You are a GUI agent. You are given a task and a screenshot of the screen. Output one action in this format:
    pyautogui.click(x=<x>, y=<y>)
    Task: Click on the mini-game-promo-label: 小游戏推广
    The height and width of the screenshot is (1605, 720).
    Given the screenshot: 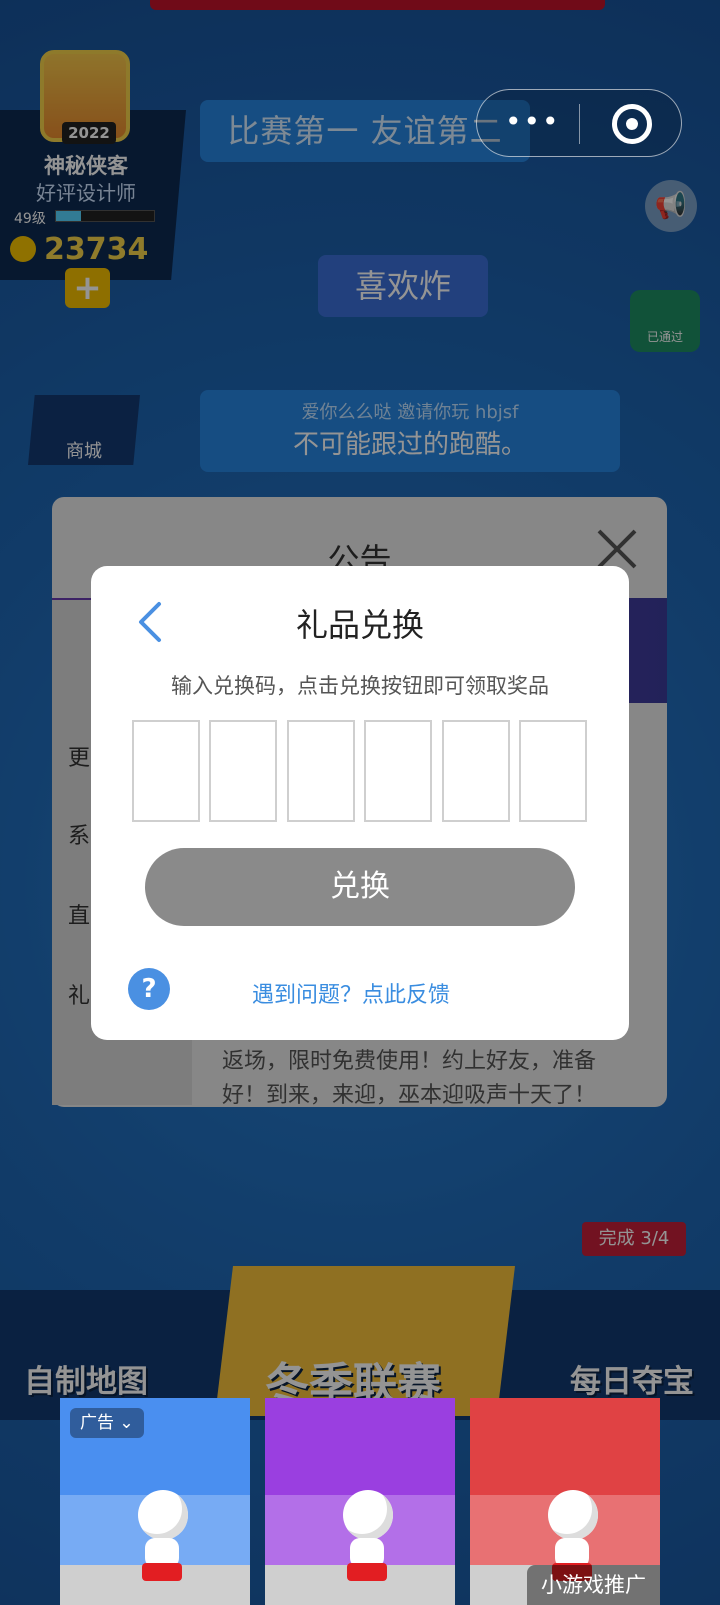 What is the action you would take?
    pyautogui.click(x=593, y=1585)
    